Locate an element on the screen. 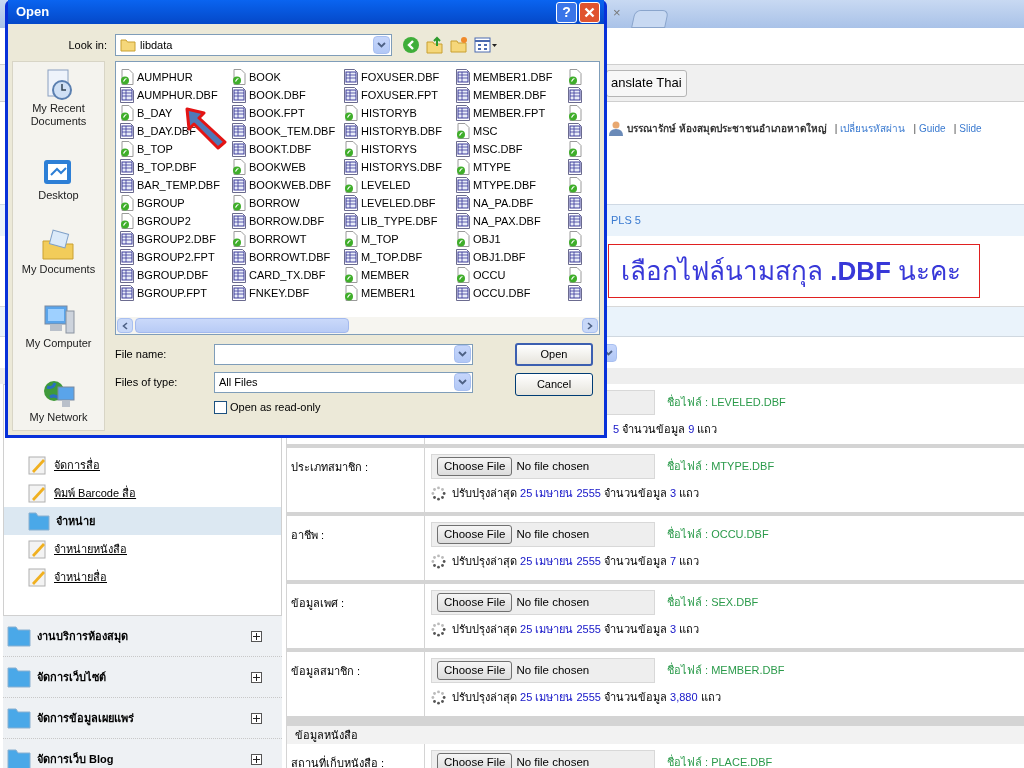 Image resolution: width=1024 pixels, height=768 pixels. file-item: OCCU.DBF is located at coordinates (512, 293).